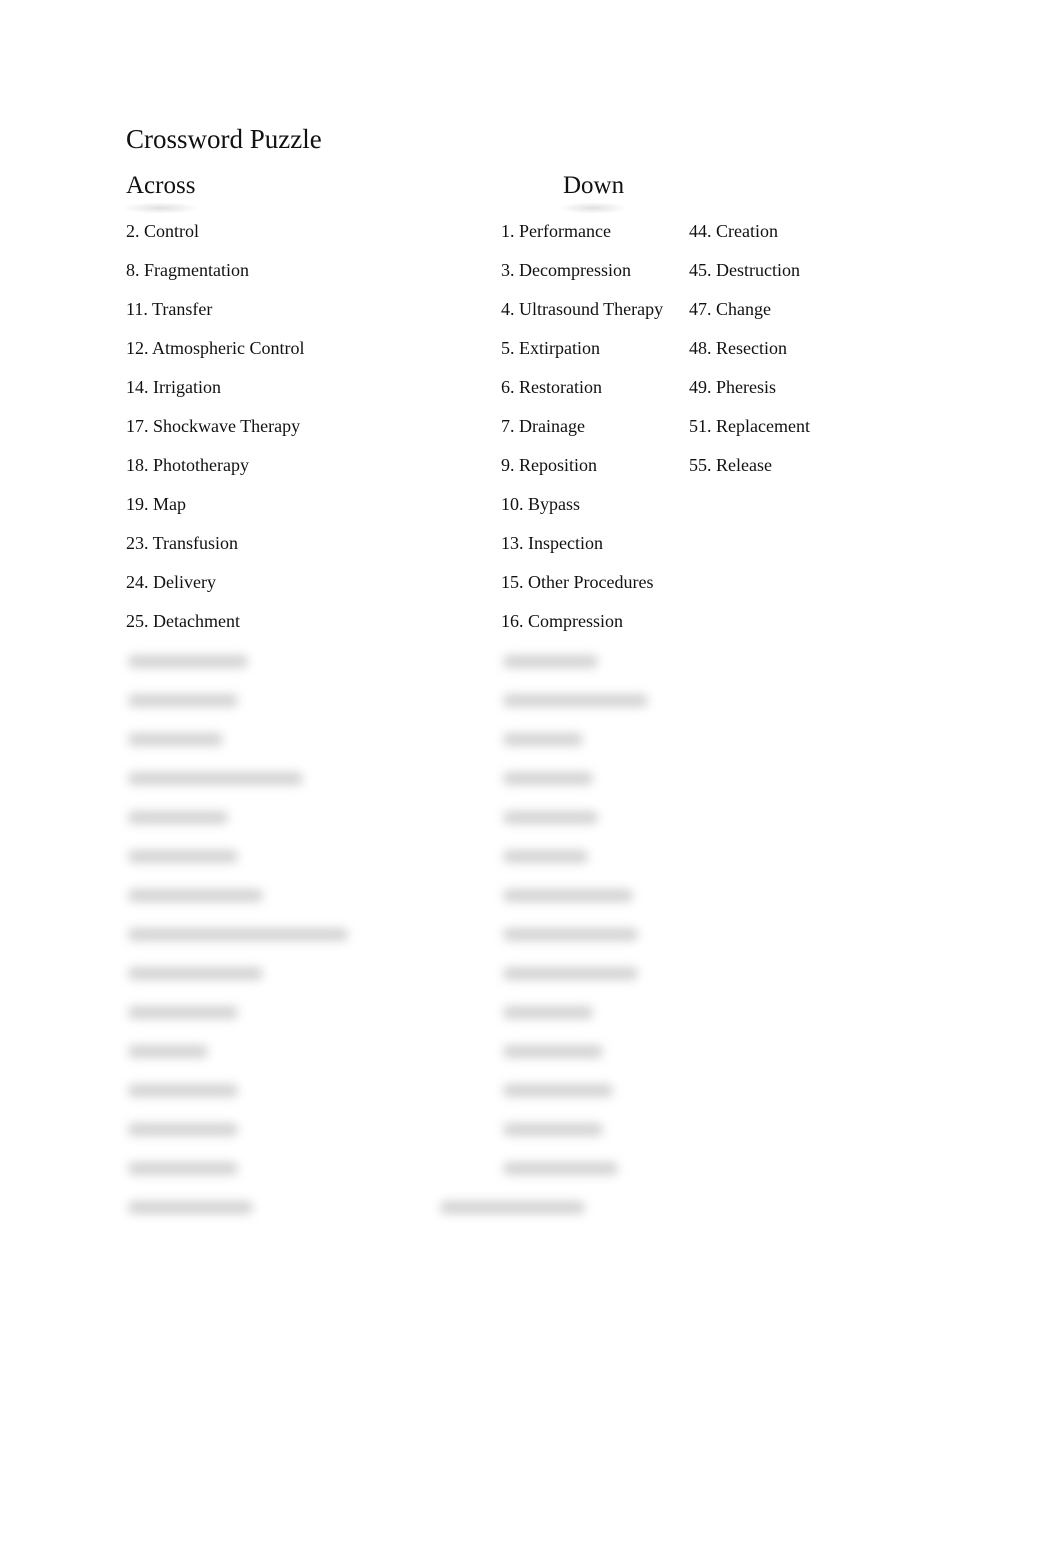 Image resolution: width=1062 pixels, height=1561 pixels. I want to click on across-clue: 11. Transfer, so click(169, 309).